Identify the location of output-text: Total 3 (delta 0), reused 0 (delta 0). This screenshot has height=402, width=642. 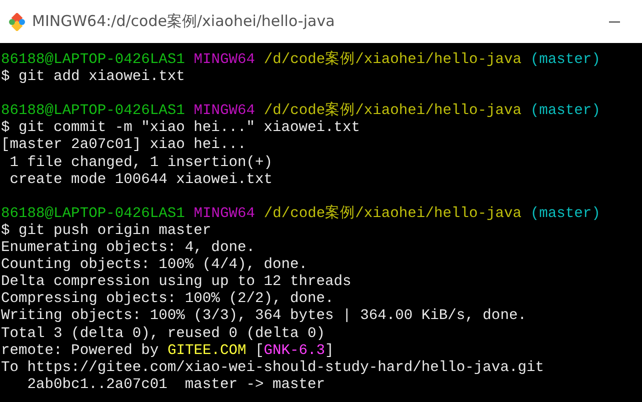
(163, 334).